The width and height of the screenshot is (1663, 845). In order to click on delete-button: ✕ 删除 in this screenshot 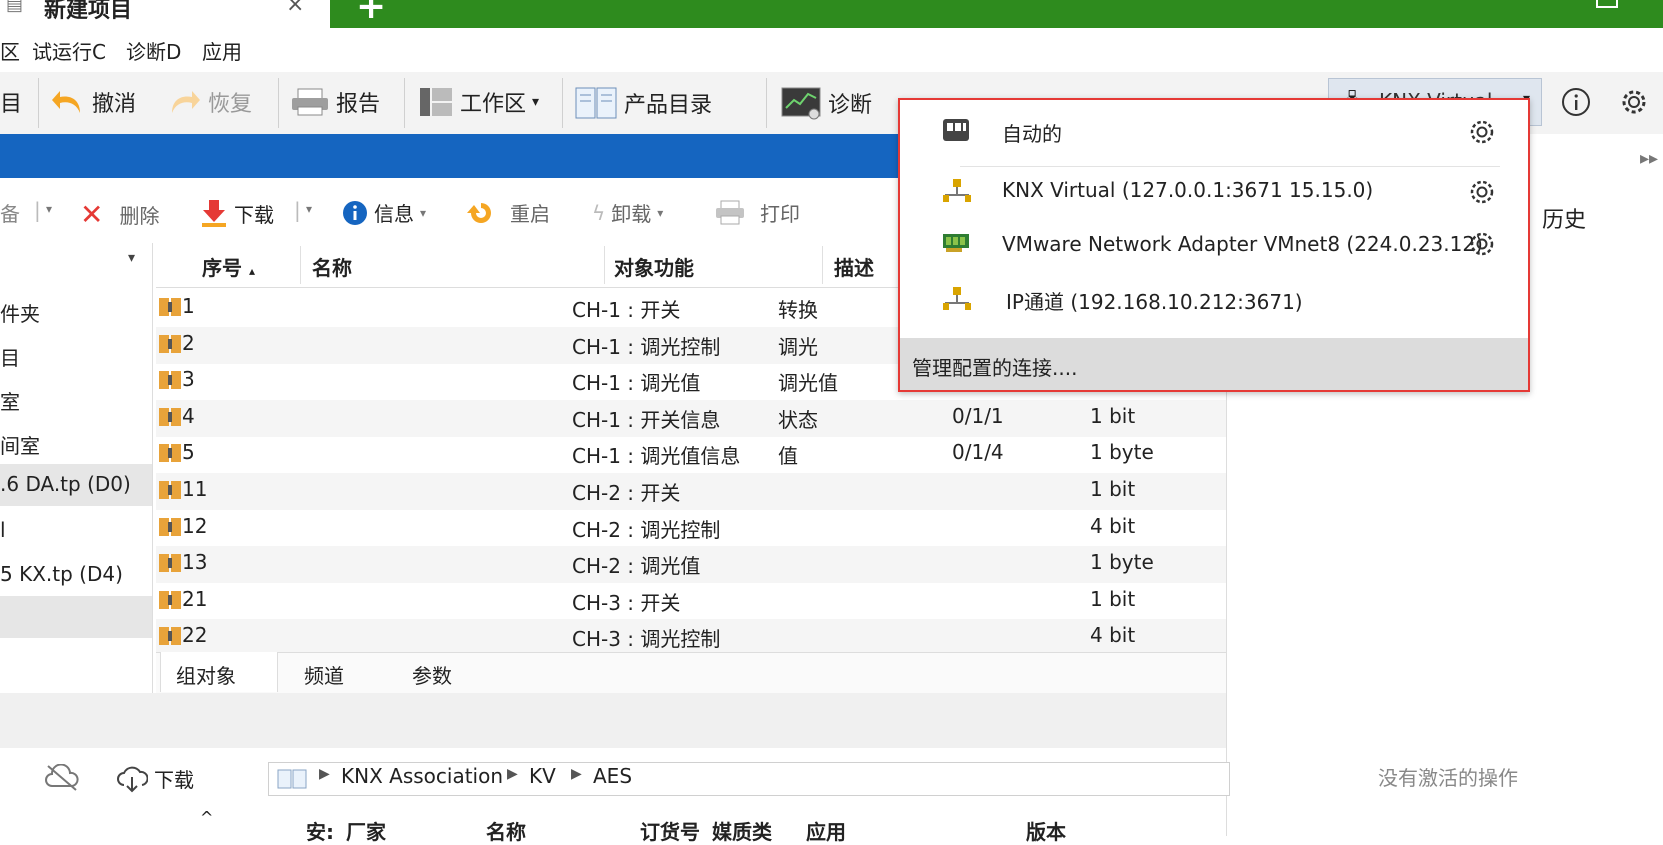, I will do `click(119, 214)`.